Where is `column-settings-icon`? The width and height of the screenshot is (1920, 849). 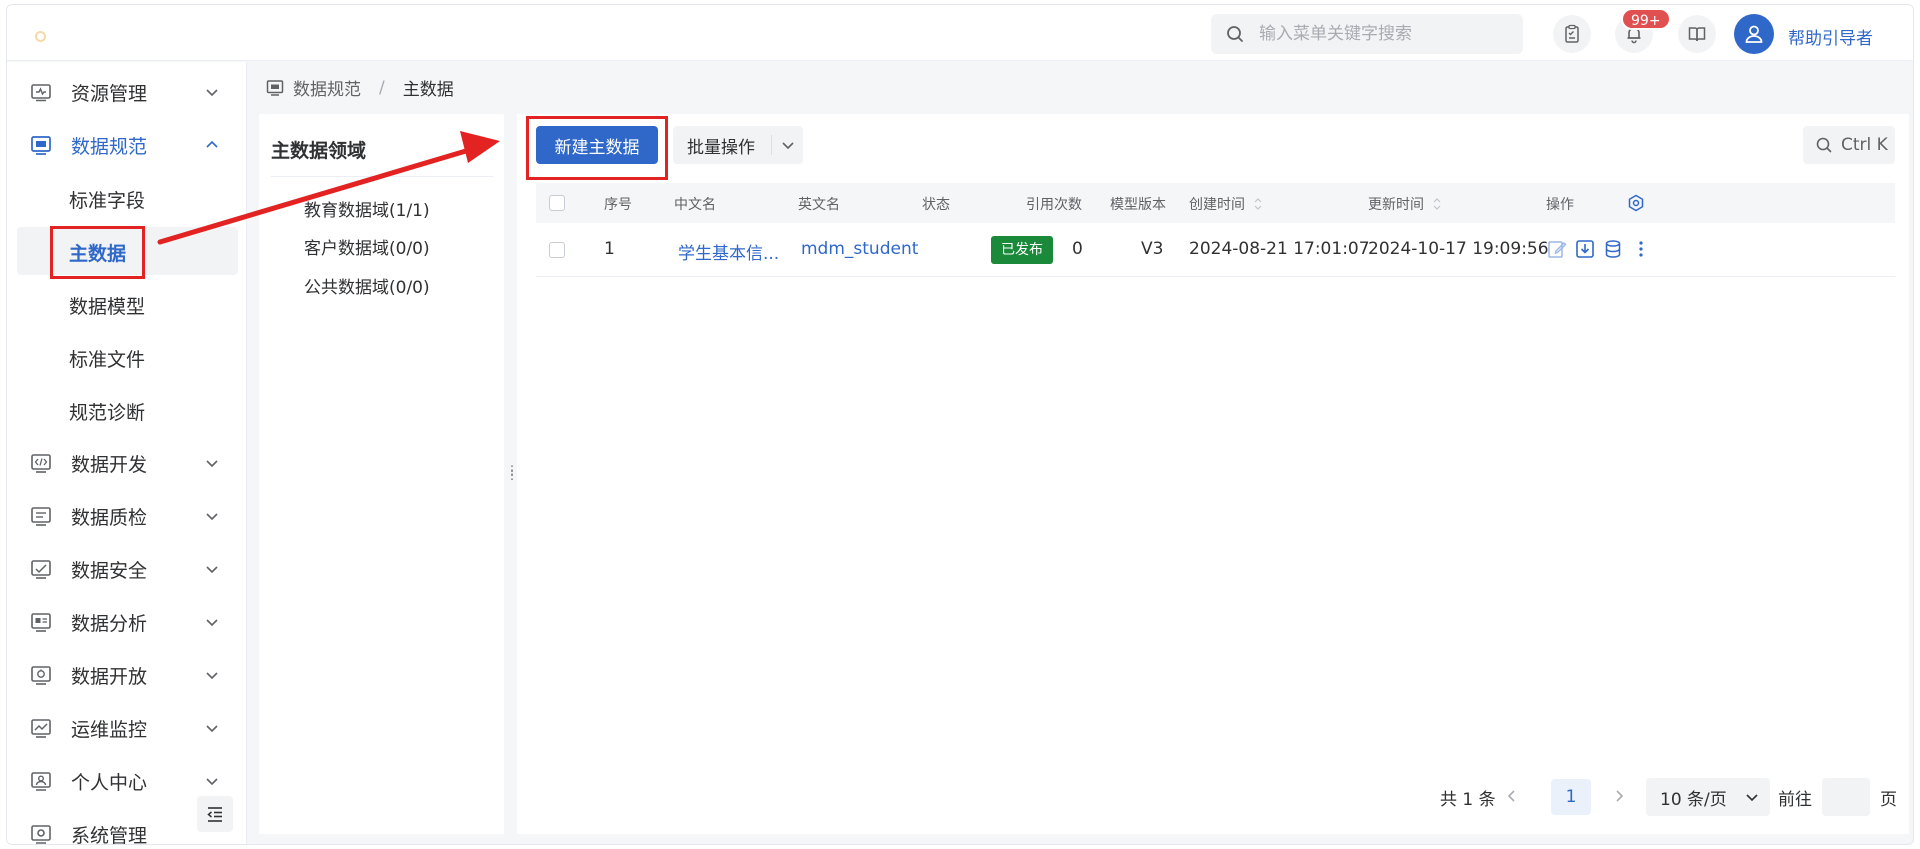
column-settings-icon is located at coordinates (1636, 203).